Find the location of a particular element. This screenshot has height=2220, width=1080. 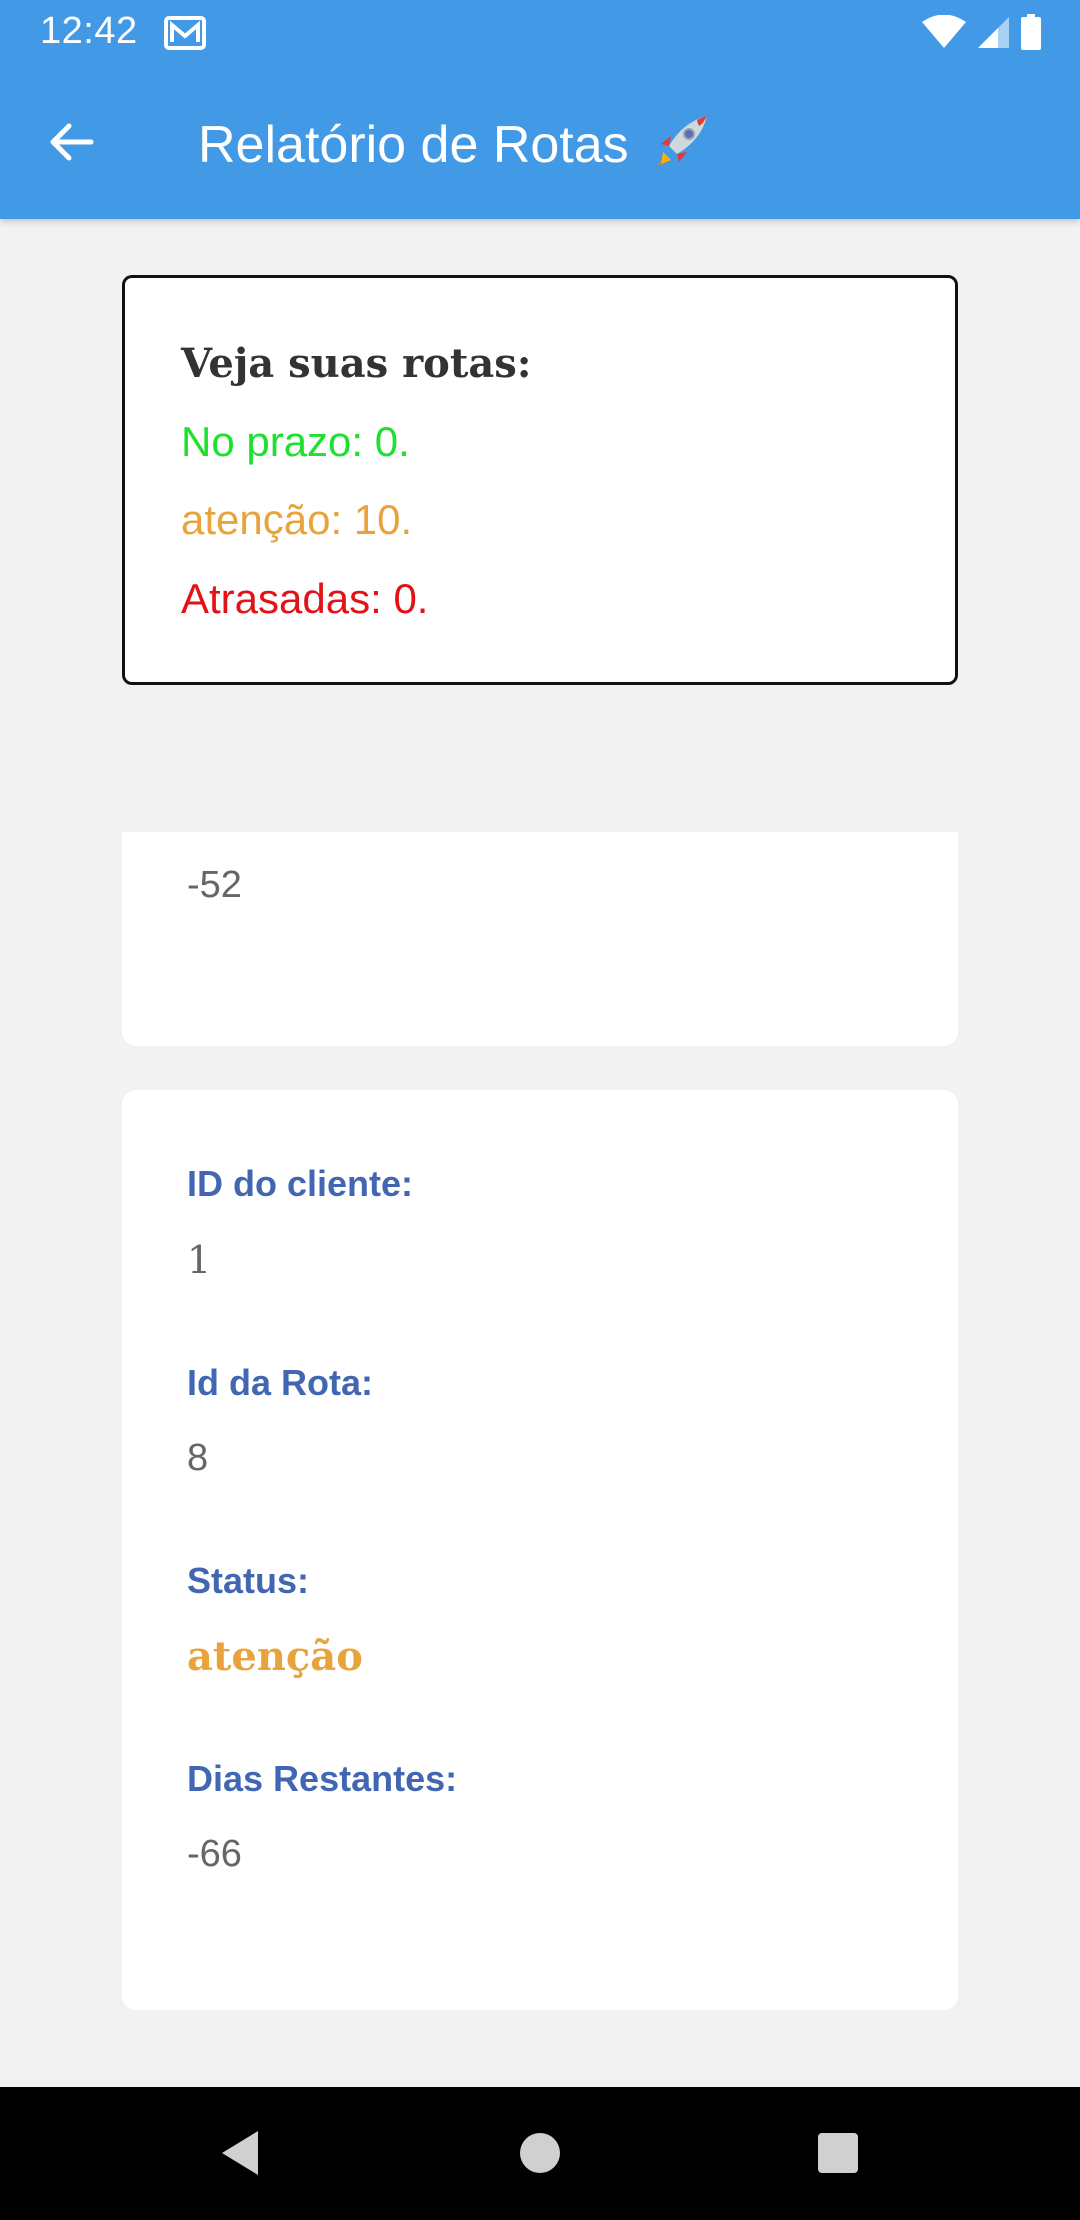

days-remaining-label: Dias Restantes: is located at coordinates (322, 1778).